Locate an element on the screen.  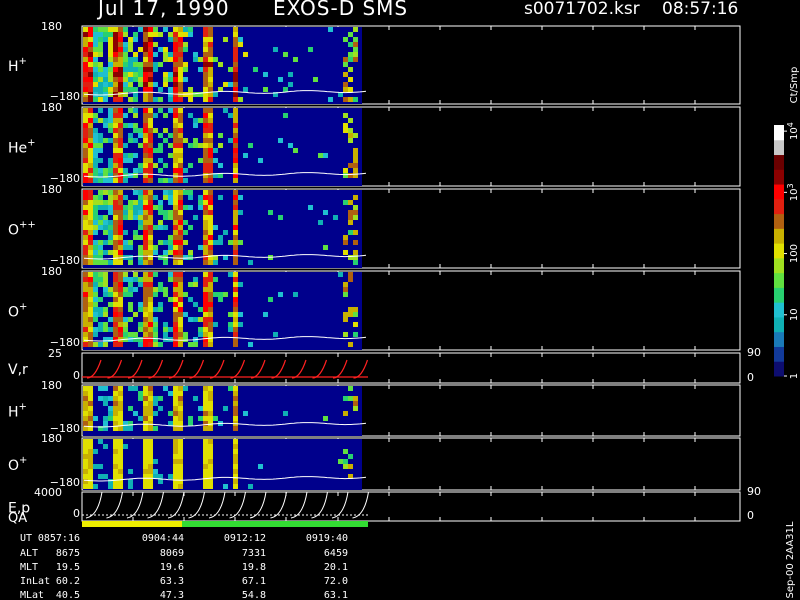
colorbar-swatch is located at coordinates (779, 324).